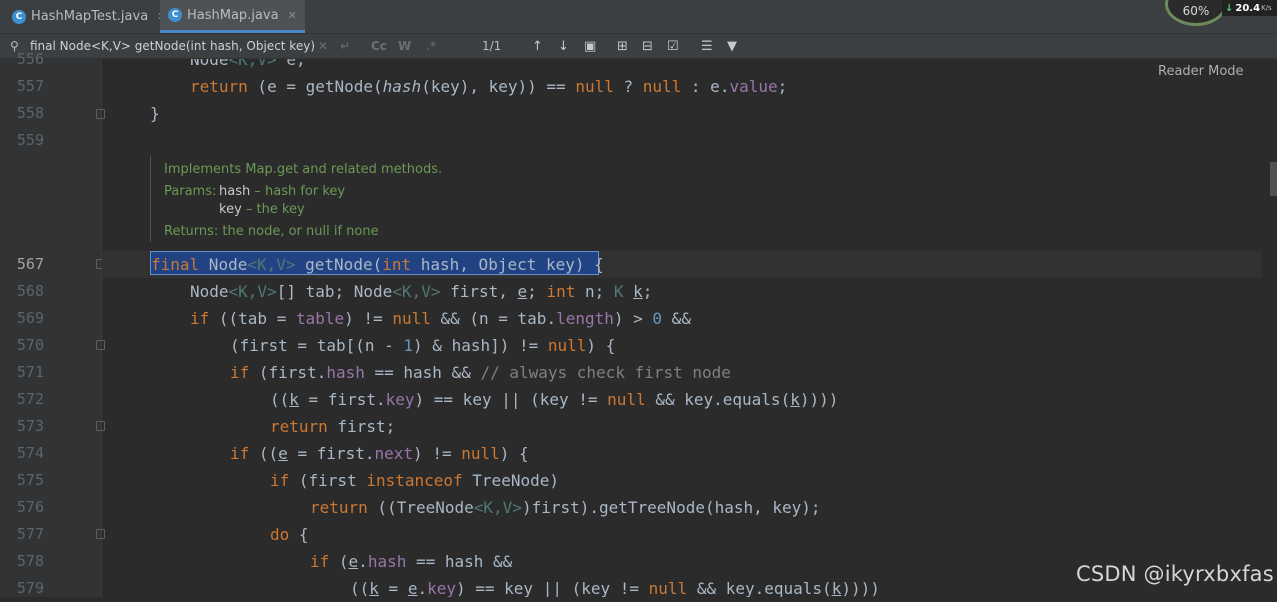 The image size is (1277, 602). Describe the element at coordinates (30, 59) in the screenshot. I see `line-number: 556` at that location.